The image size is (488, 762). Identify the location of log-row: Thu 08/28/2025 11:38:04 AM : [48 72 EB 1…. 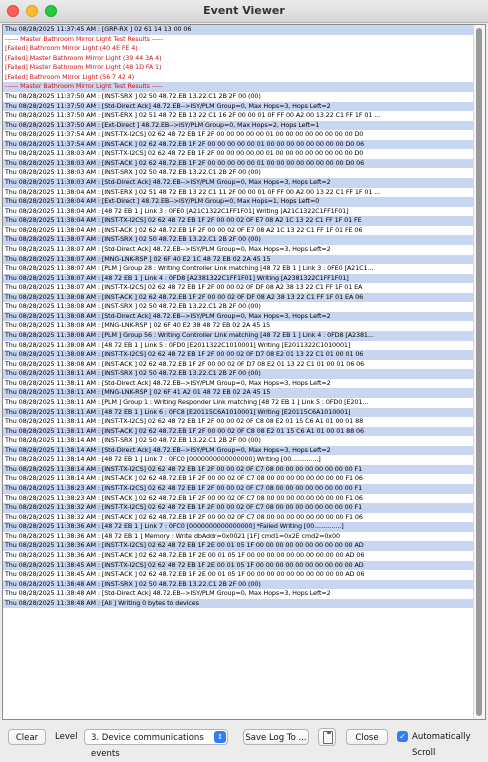
(239, 211).